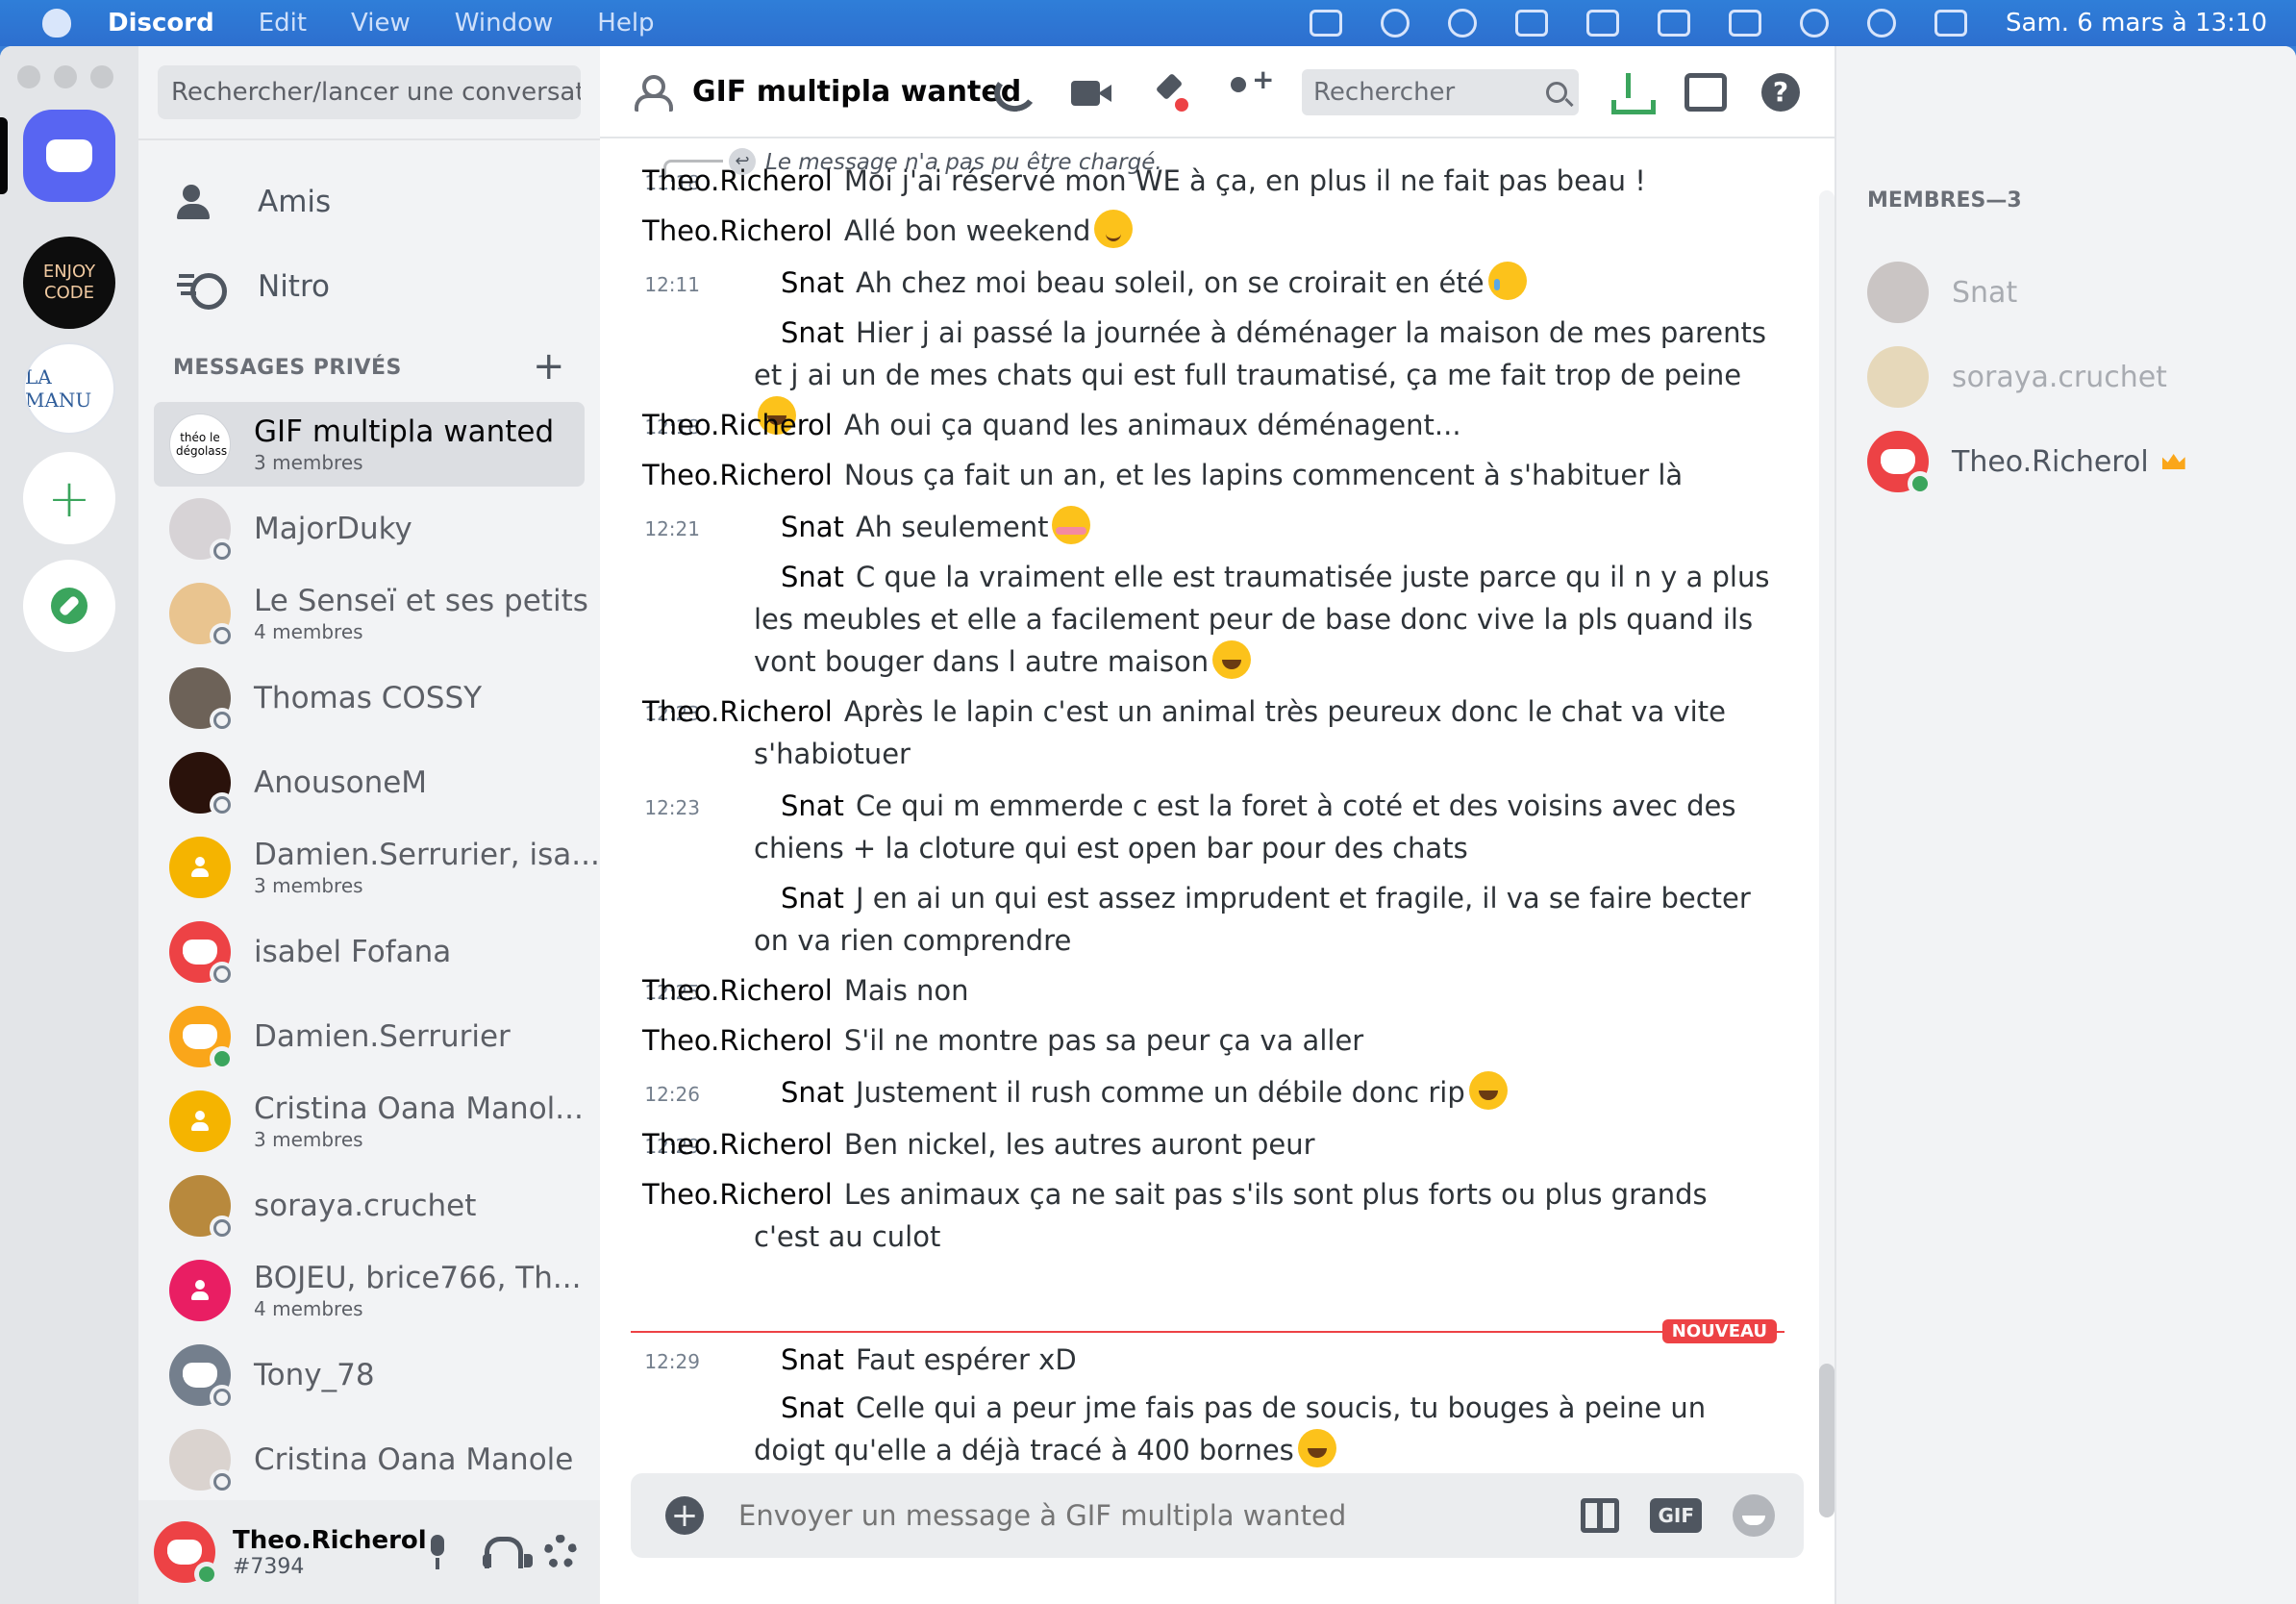 The width and height of the screenshot is (2296, 1604). I want to click on pinned-messages-icon, so click(1169, 92).